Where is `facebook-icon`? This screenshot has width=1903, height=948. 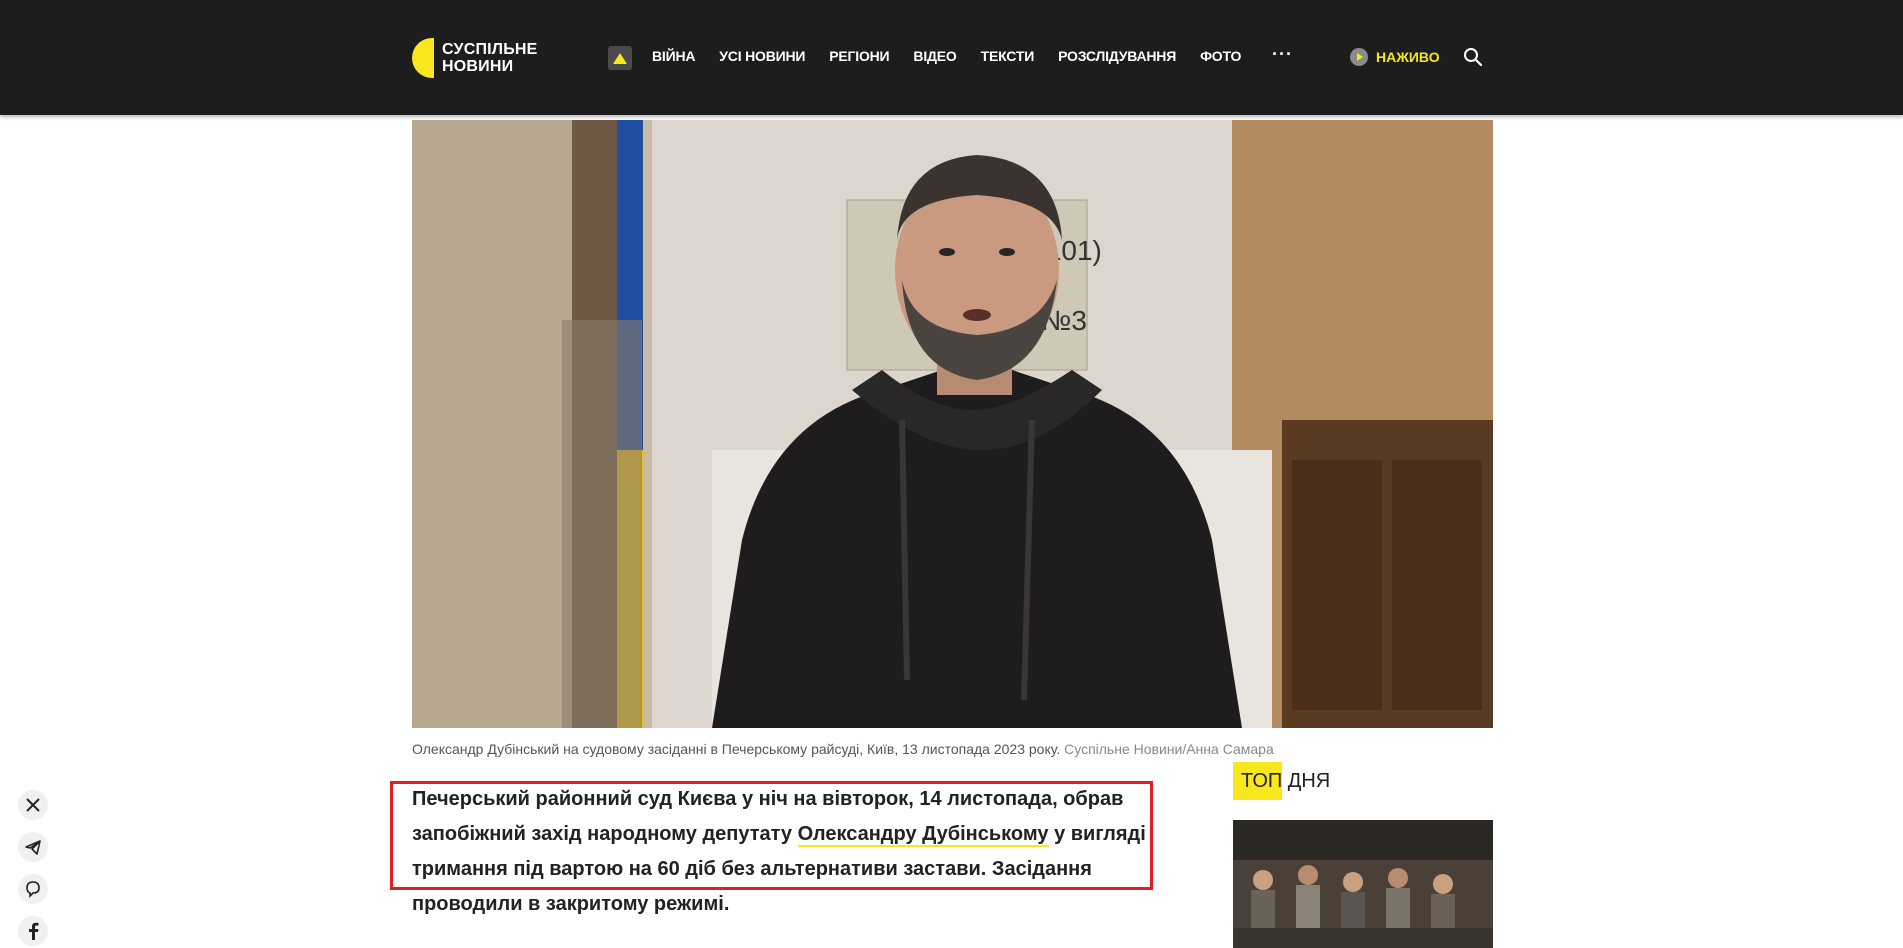
facebook-icon is located at coordinates (33, 931).